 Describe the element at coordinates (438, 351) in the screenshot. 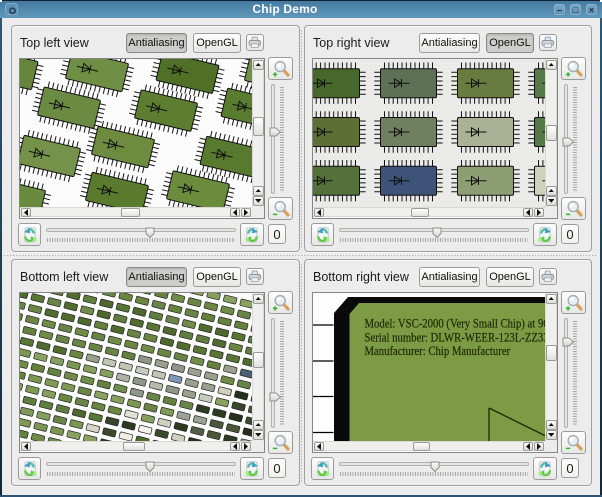

I see `svg-text:Manufacturer: Chip Manufacture: Manufacturer: Chip Manufacturer` at that location.